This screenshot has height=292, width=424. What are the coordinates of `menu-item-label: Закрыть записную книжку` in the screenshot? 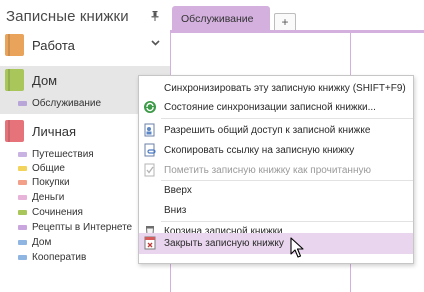 It's located at (224, 243).